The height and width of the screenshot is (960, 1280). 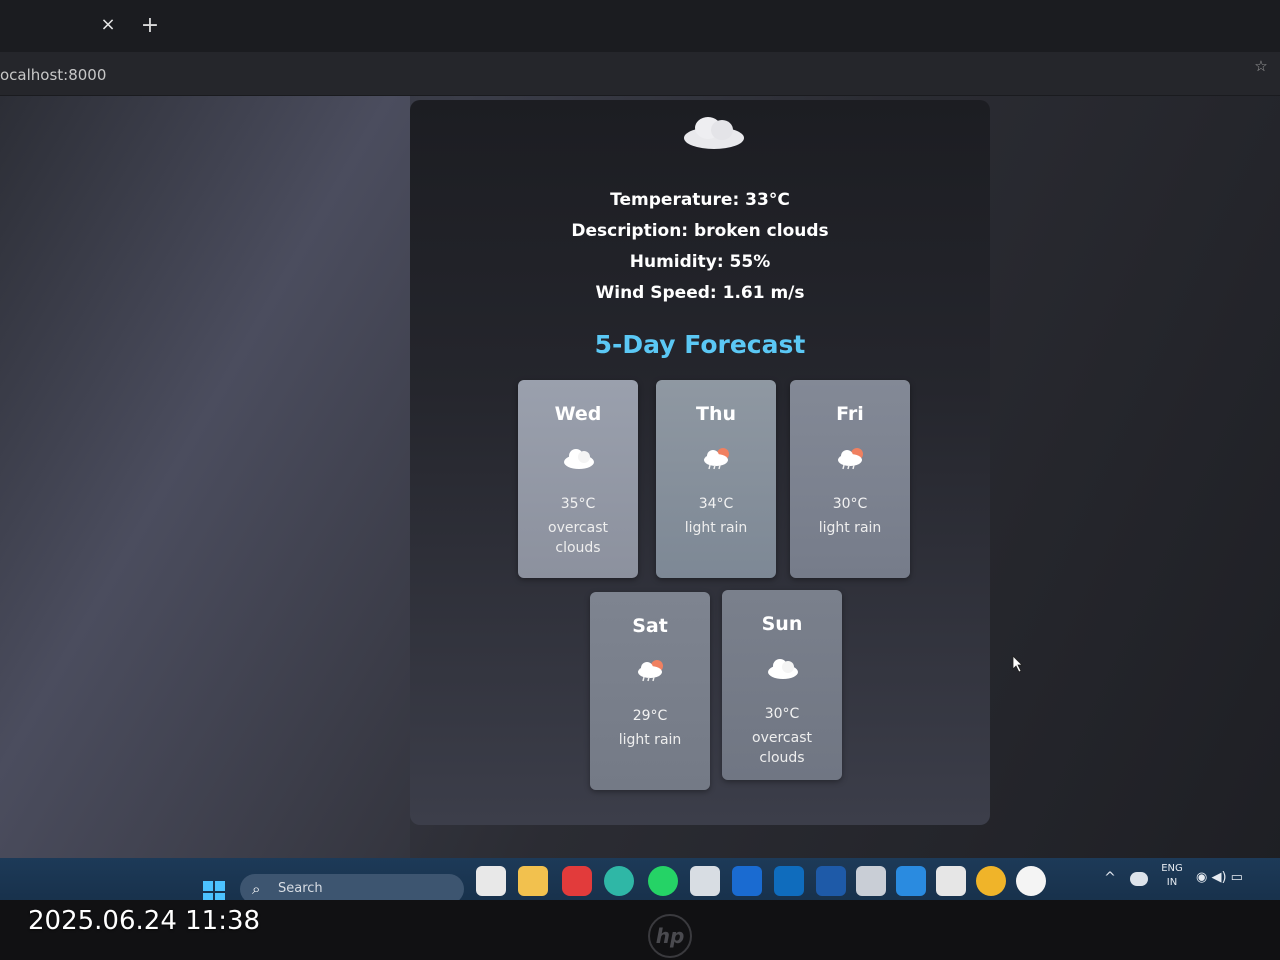 I want to click on forecast-card-sun: Sun 30°C overcast clouds, so click(x=782, y=685).